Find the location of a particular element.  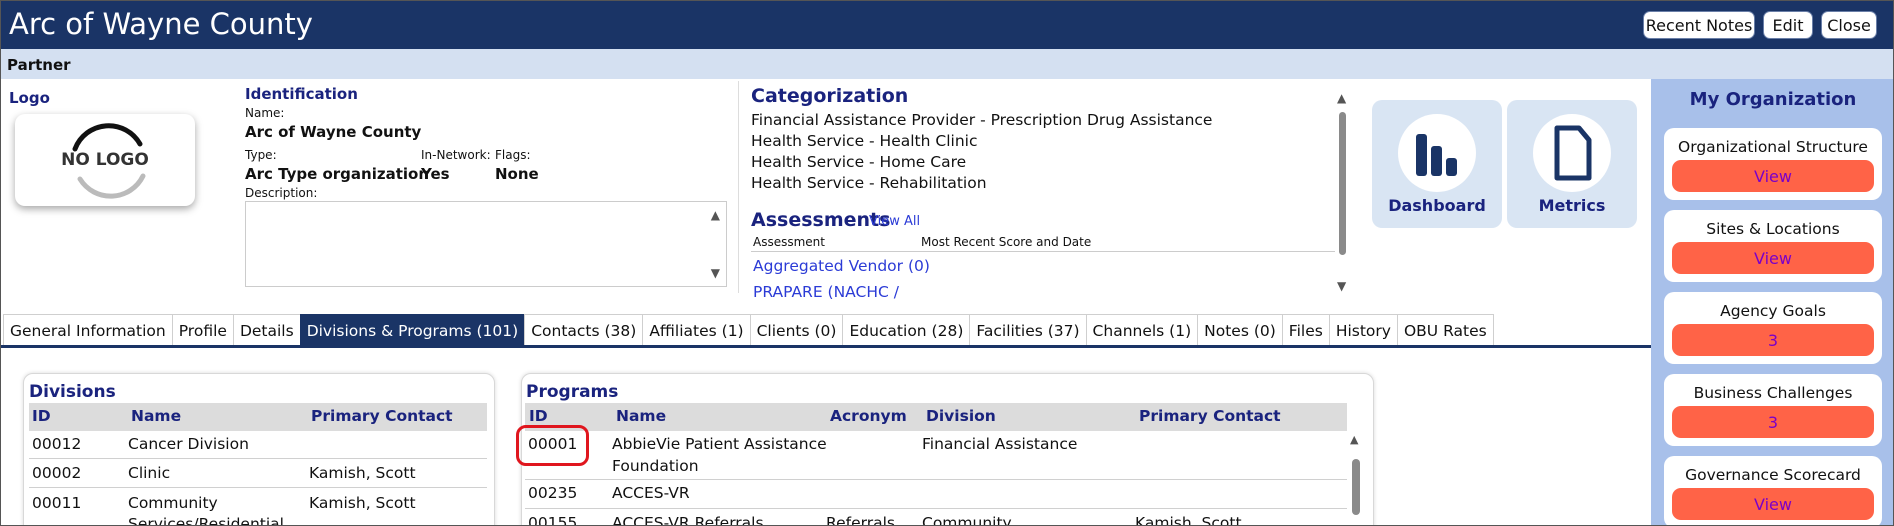

description-label: Description: is located at coordinates (281, 193).